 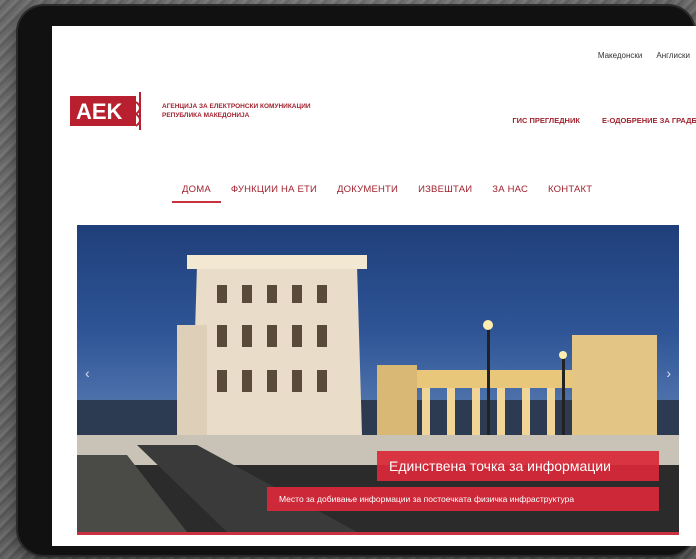 What do you see at coordinates (518, 466) in the screenshot?
I see `hero-title: Единствена точка за информации` at bounding box center [518, 466].